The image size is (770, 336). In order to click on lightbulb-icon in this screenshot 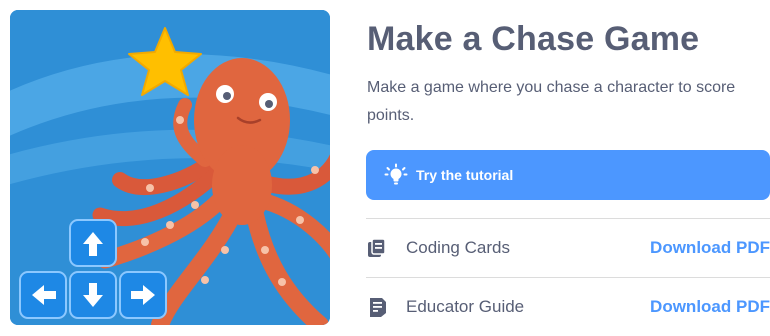, I will do `click(396, 174)`.